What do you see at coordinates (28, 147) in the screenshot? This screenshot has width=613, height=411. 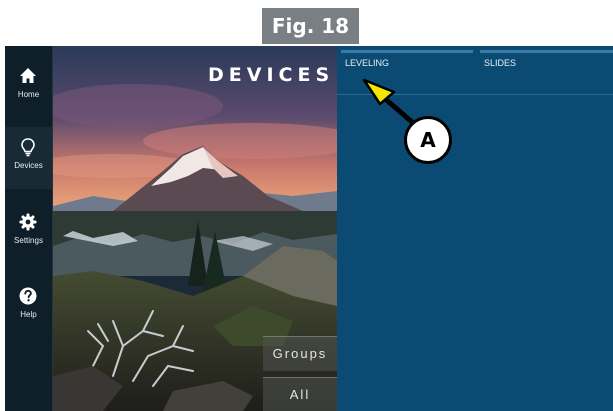 I see `lightbulb-icon` at bounding box center [28, 147].